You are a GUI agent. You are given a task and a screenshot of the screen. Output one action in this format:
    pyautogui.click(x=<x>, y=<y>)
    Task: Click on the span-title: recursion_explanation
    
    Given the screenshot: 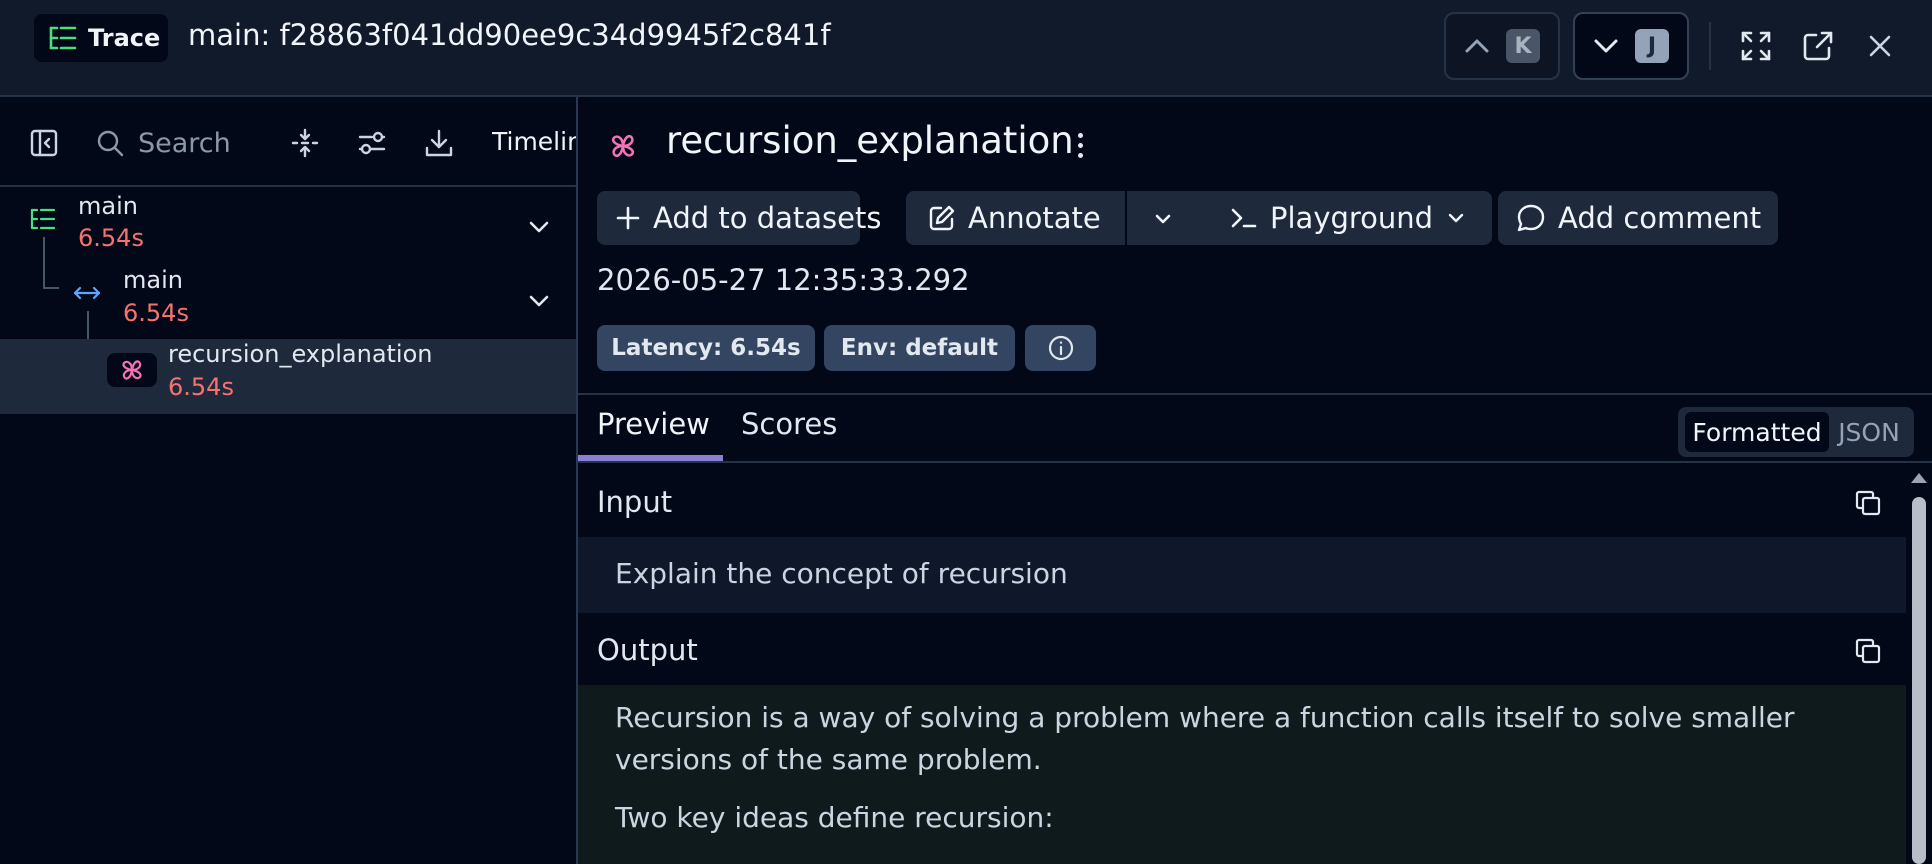 What is the action you would take?
    pyautogui.click(x=870, y=140)
    